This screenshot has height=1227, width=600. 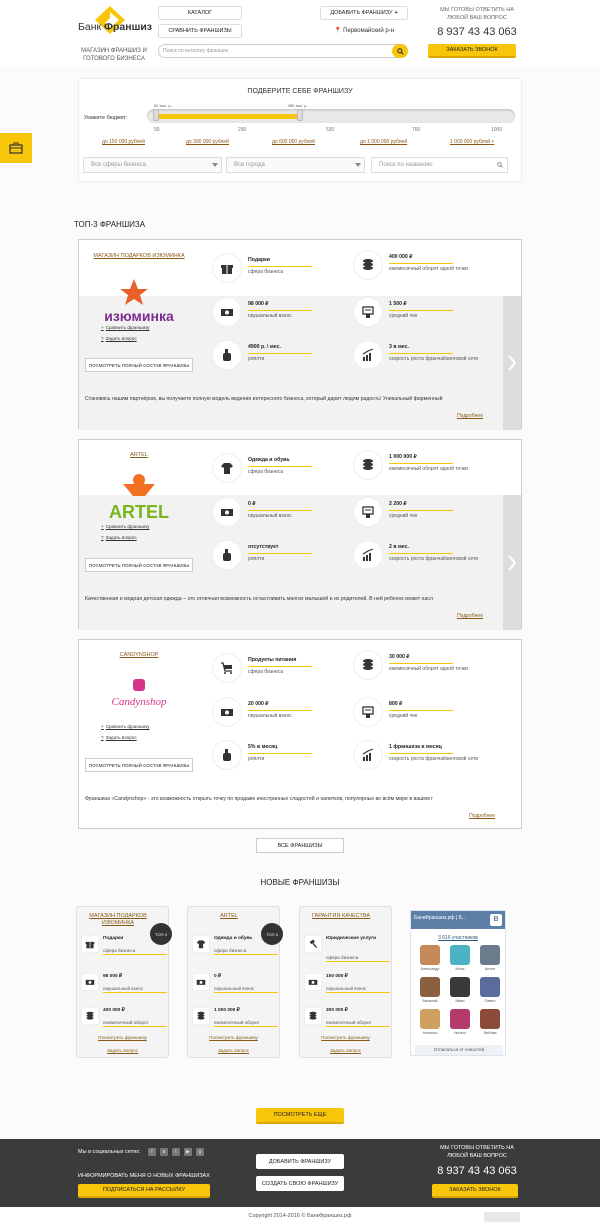 What do you see at coordinates (90, 944) in the screenshot?
I see `gift-icon` at bounding box center [90, 944].